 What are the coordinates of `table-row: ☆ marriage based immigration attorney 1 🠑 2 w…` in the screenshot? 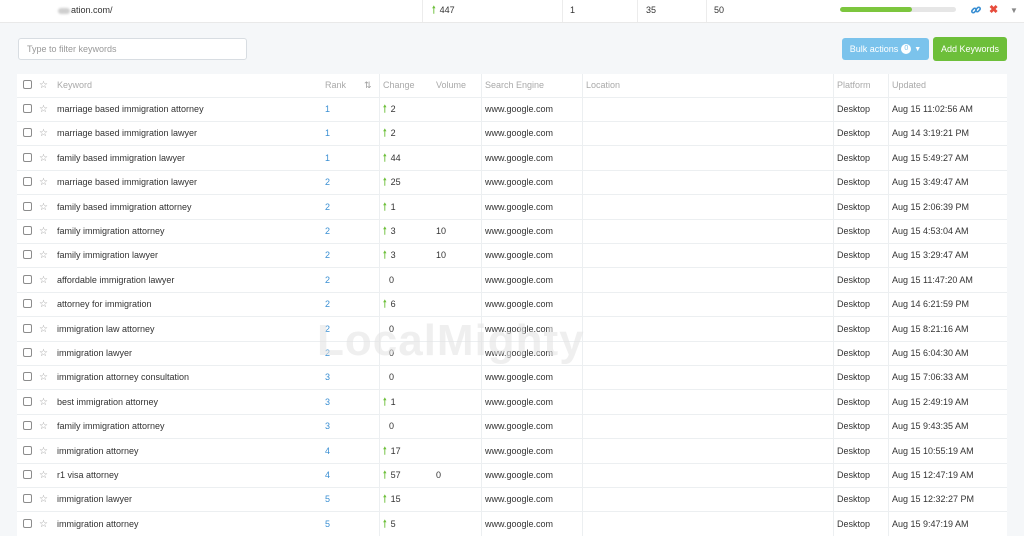 It's located at (512, 110).